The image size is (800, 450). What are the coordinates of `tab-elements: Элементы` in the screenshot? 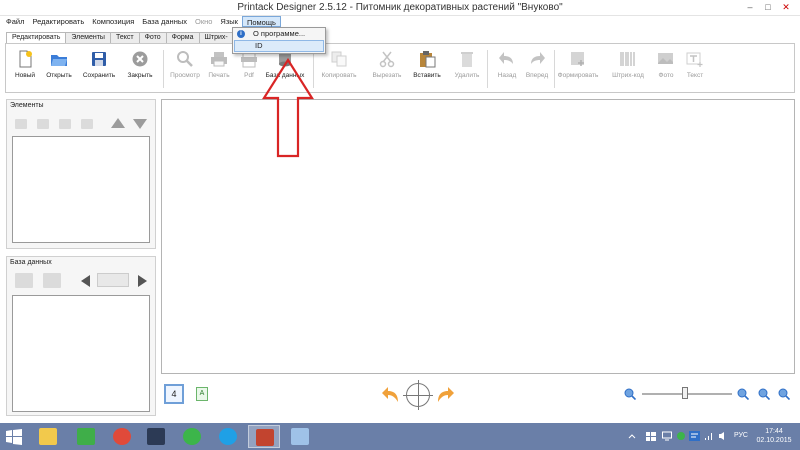 It's located at (88, 37).